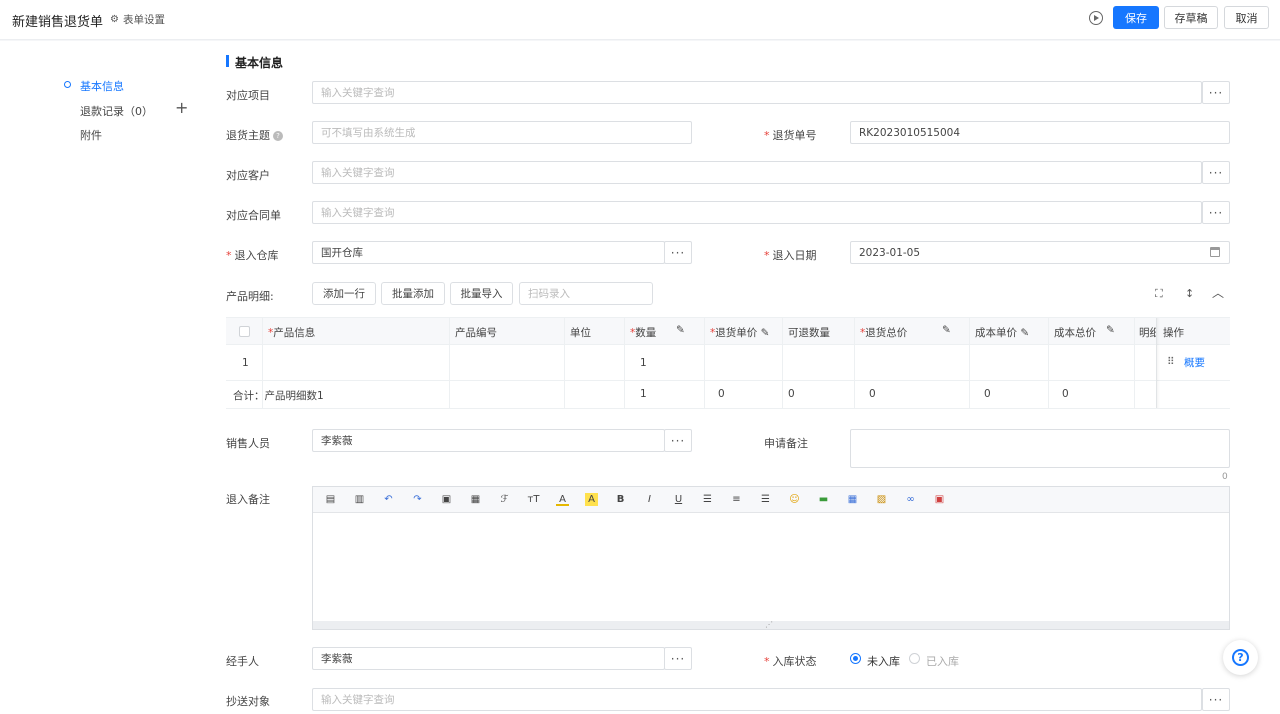 Image resolution: width=1280 pixels, height=714 pixels. I want to click on row-summary-link: 概要, so click(1194, 362).